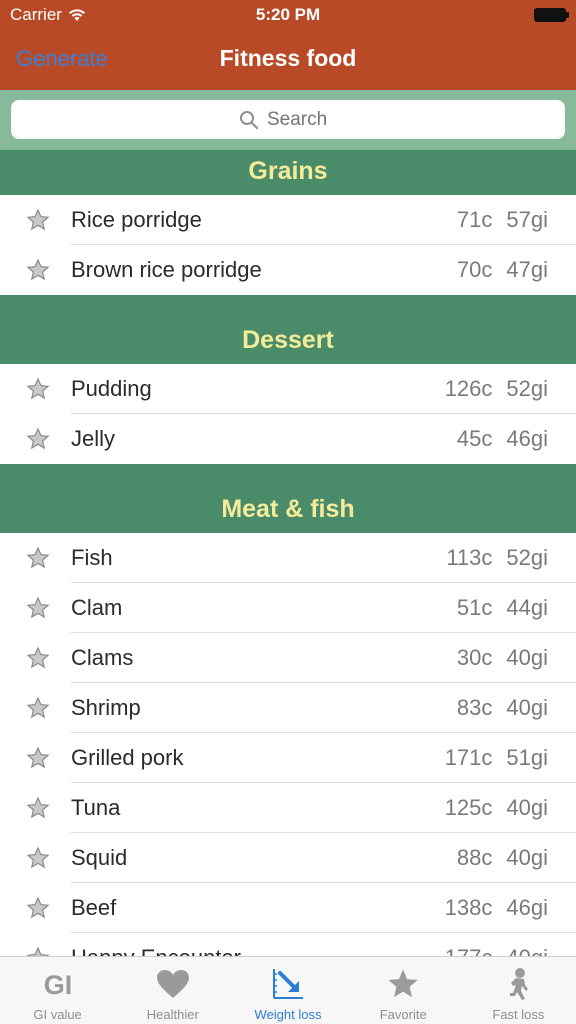 This screenshot has width=576, height=1024. Describe the element at coordinates (94, 907) in the screenshot. I see `food-name: Beef` at that location.